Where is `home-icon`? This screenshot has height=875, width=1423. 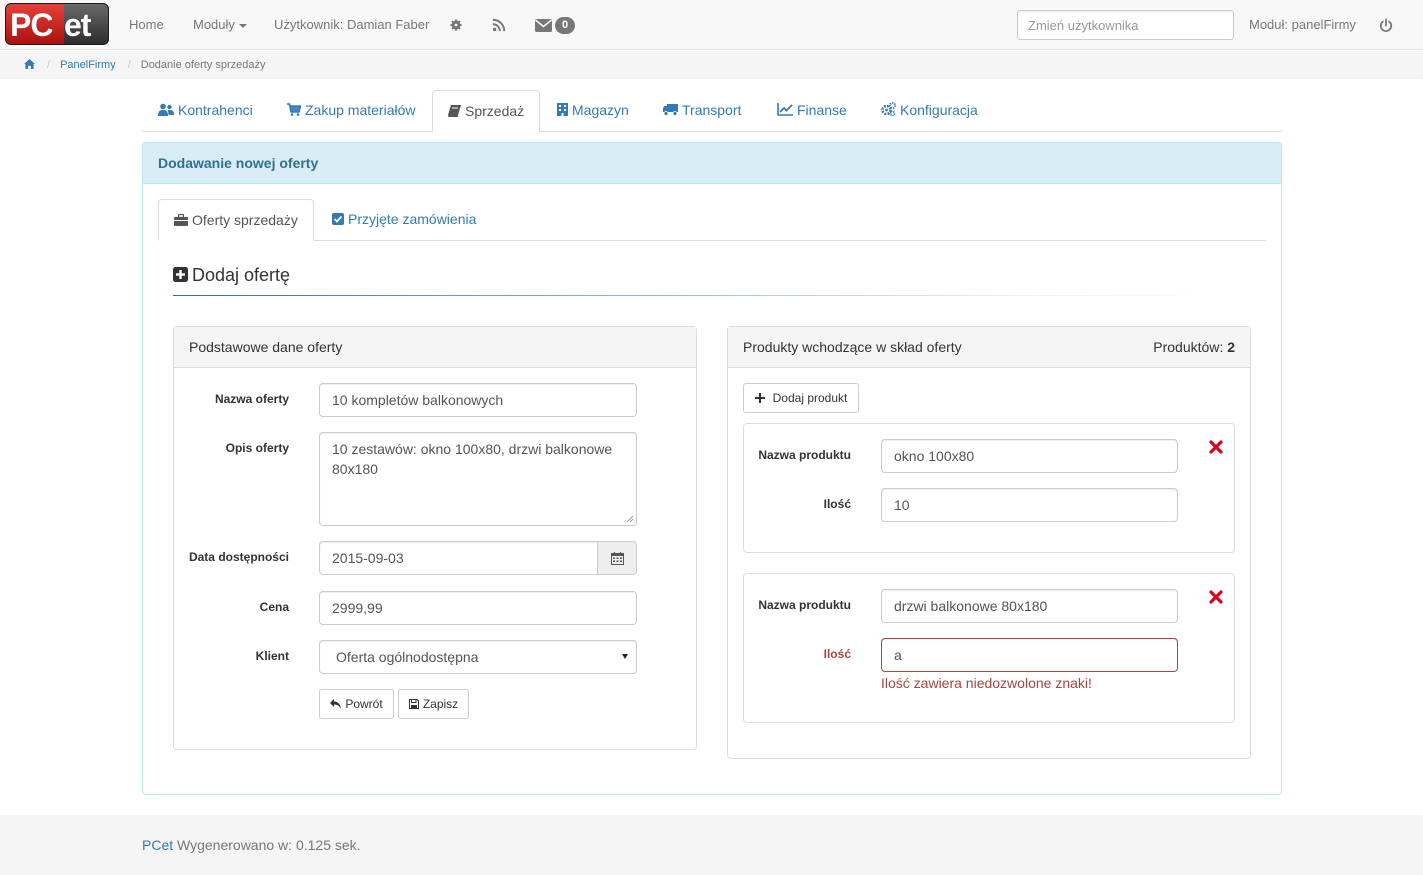
home-icon is located at coordinates (29, 65).